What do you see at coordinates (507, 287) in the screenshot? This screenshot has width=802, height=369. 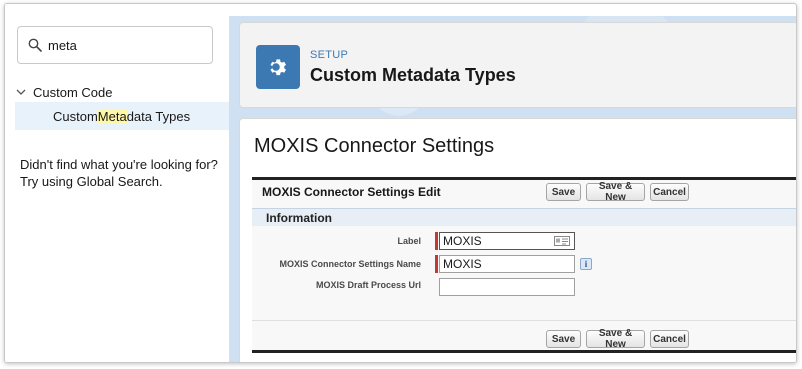 I see `draft-process-url-input` at bounding box center [507, 287].